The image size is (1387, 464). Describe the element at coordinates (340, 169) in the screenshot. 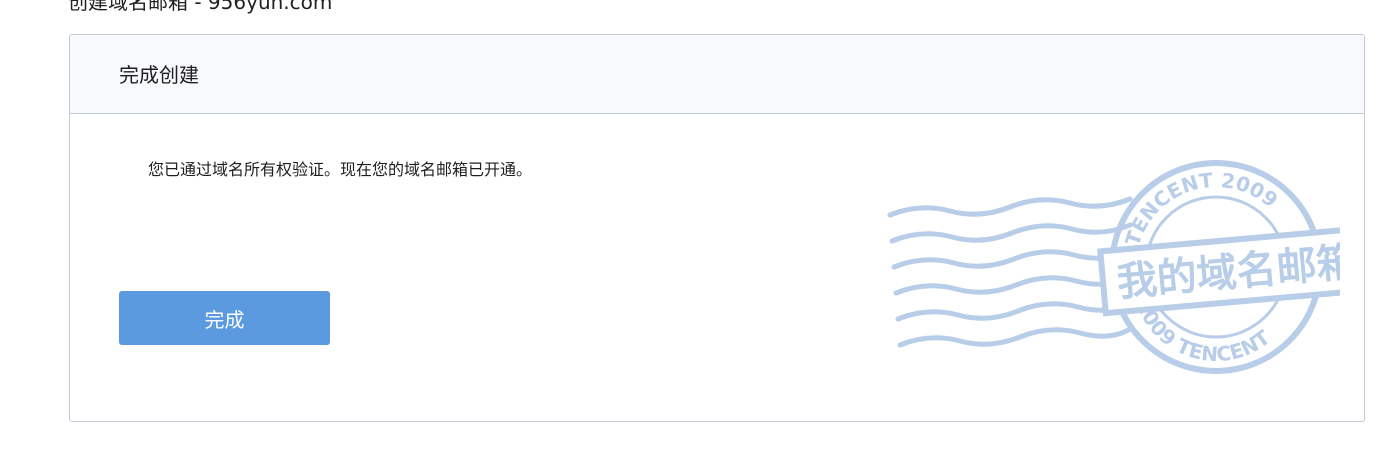

I see `success-message: 您已通过域名所有权验证。现在您的域名邮箱已开通。` at that location.